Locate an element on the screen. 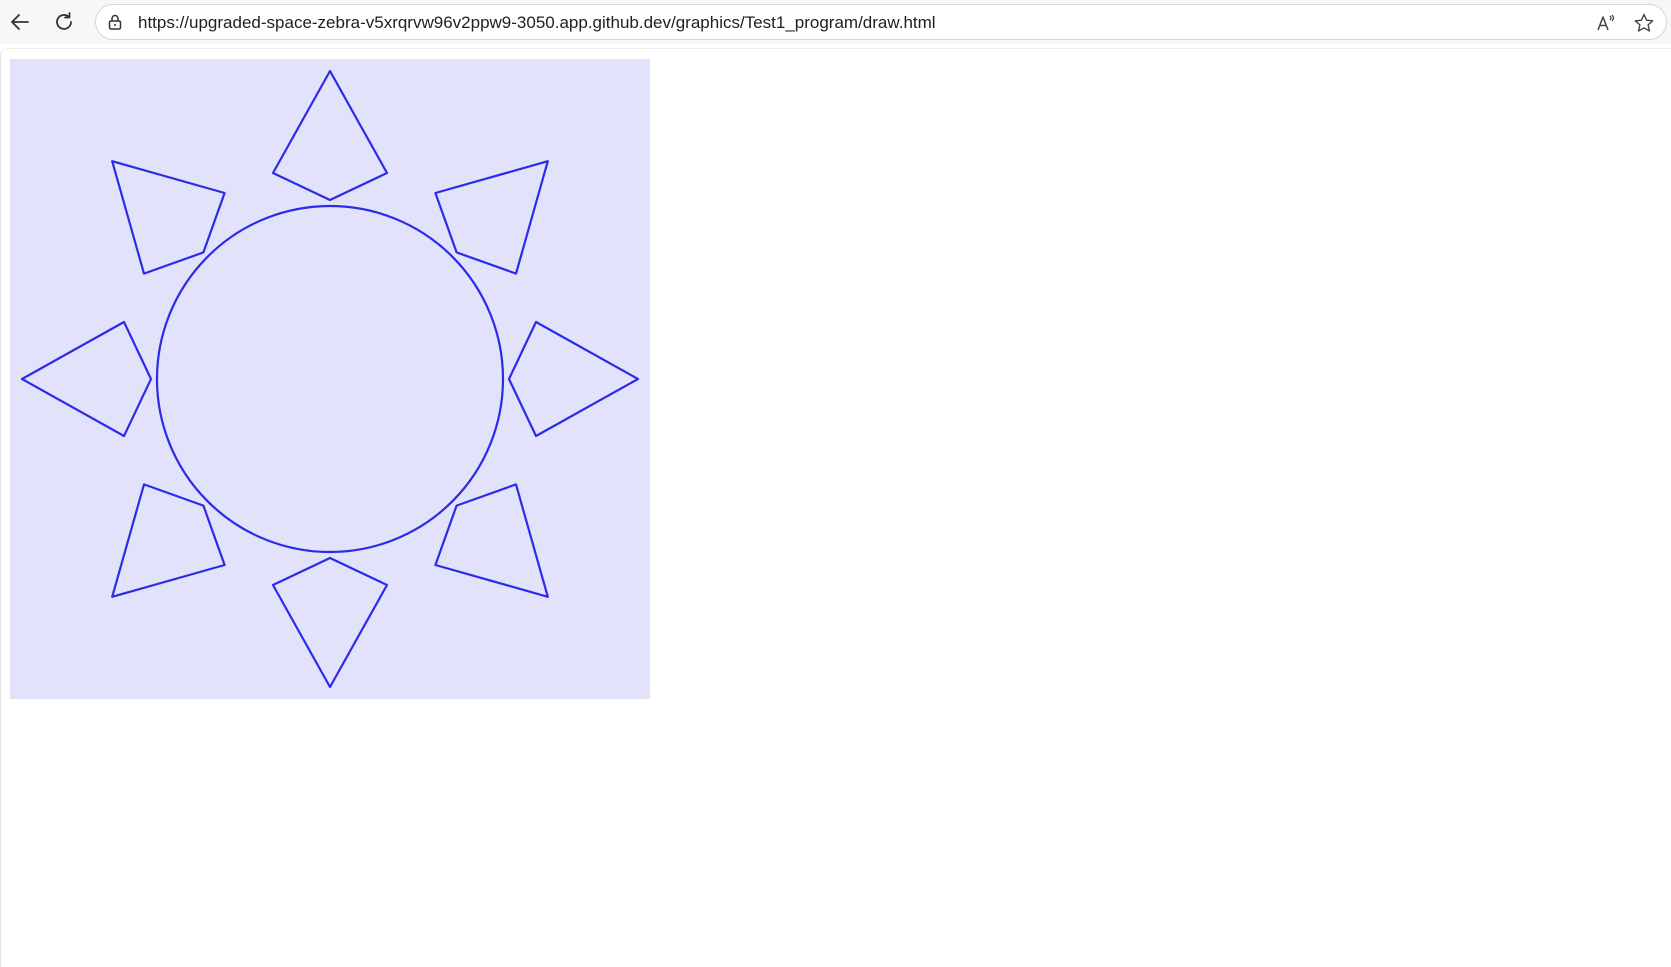  read-aloud-button is located at coordinates (1606, 23).